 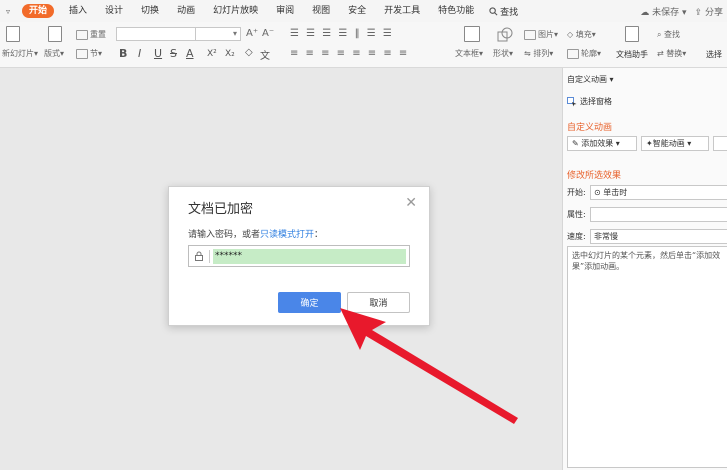 What do you see at coordinates (713, 12) in the screenshot?
I see `share-label: 分享` at bounding box center [713, 12].